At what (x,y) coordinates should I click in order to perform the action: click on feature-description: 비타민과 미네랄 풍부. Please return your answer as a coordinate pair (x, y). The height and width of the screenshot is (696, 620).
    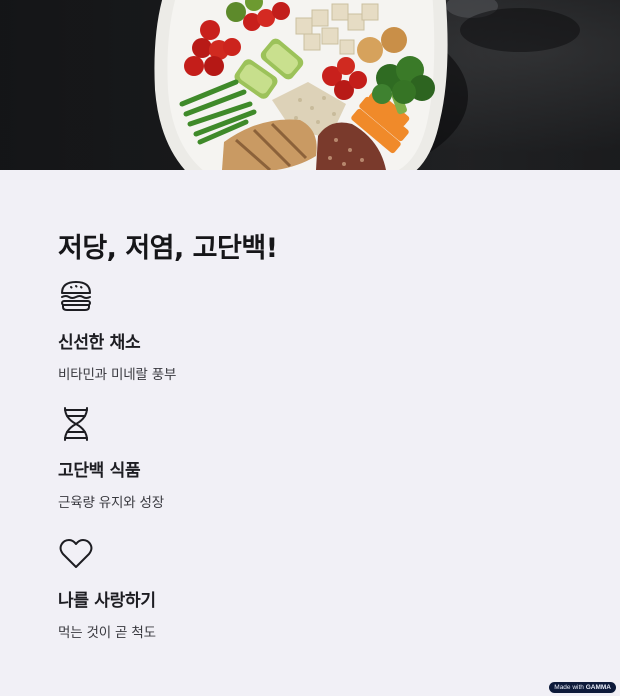
    Looking at the image, I should click on (117, 375).